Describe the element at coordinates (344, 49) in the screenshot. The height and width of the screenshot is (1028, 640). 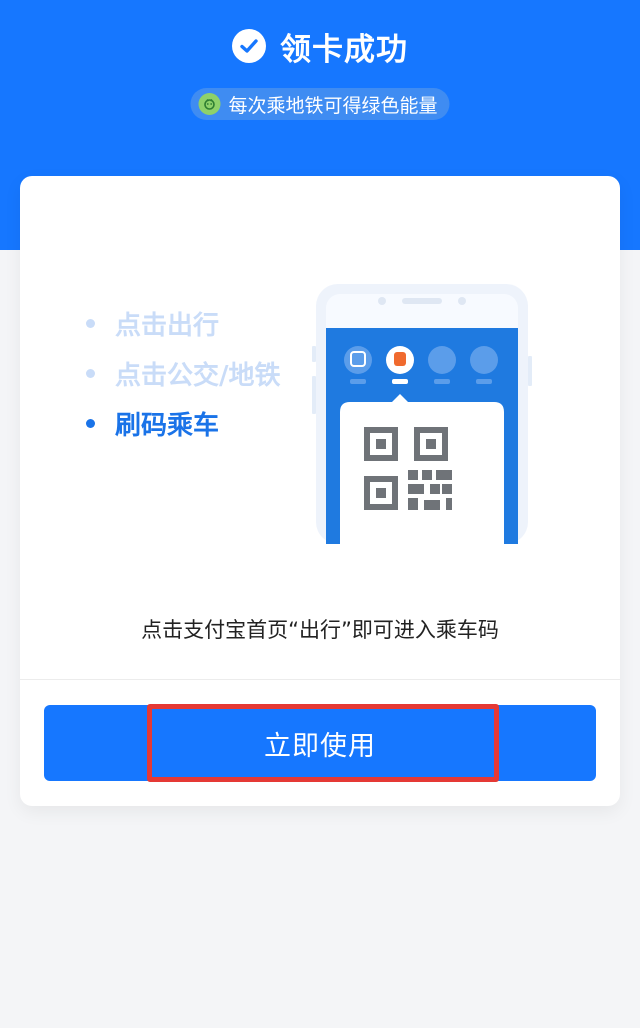
I see `page-title: 领卡成功` at that location.